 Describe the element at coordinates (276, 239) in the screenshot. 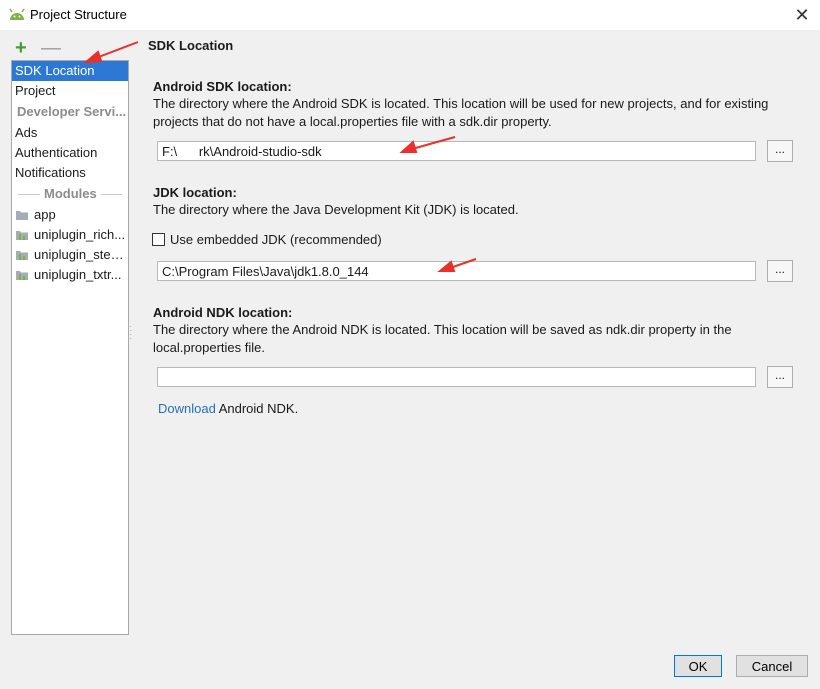

I see `embedded-jdk-label: Use embedded JDK (recommended)` at that location.